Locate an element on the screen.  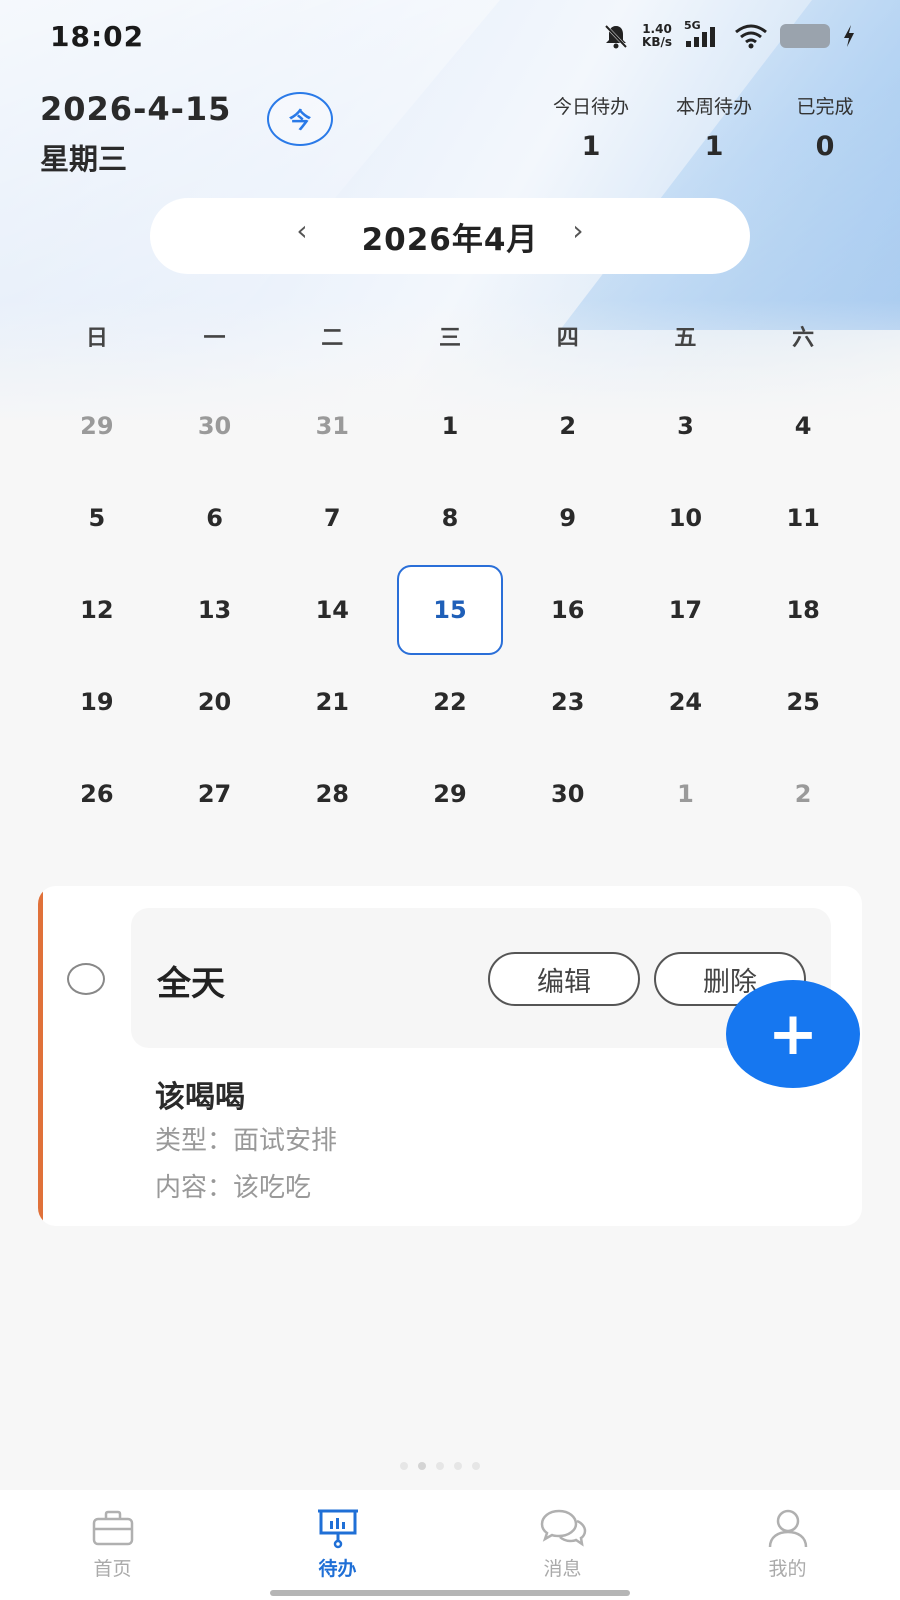
calendar-day-number: 24 is located at coordinates (685, 702).